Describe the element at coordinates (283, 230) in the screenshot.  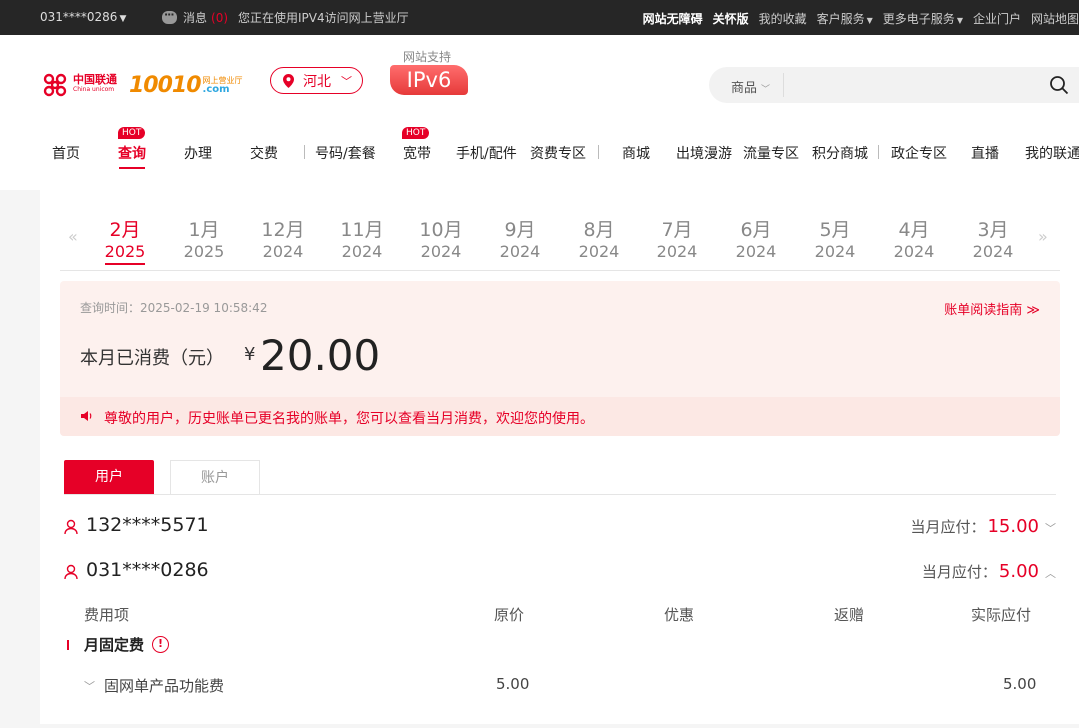
I see `month-label: 12月` at that location.